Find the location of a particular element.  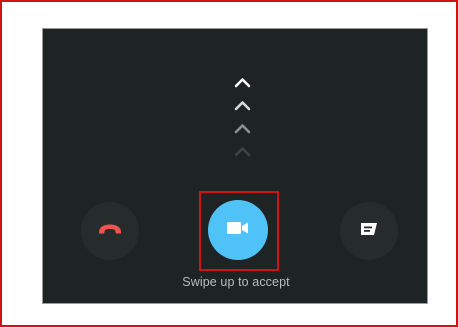

video-camera-icon is located at coordinates (238, 230).